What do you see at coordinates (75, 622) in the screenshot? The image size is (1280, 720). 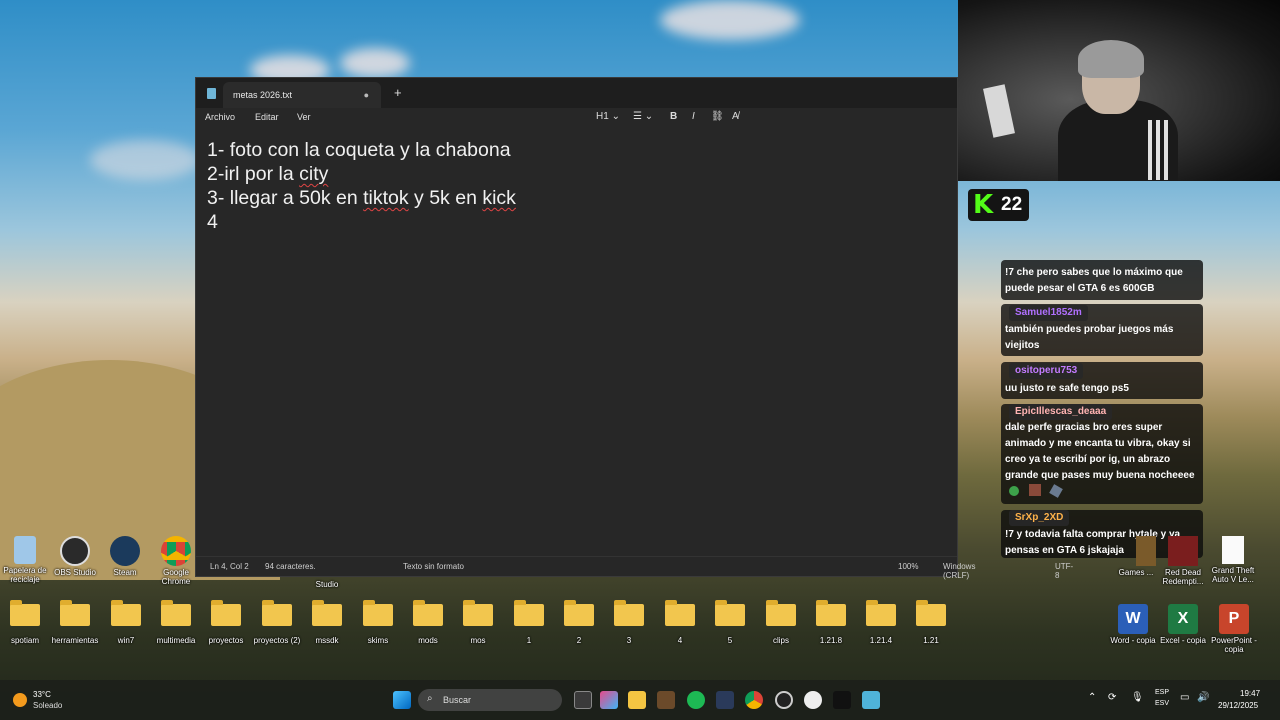 I see `desktop-folder: herramientas` at bounding box center [75, 622].